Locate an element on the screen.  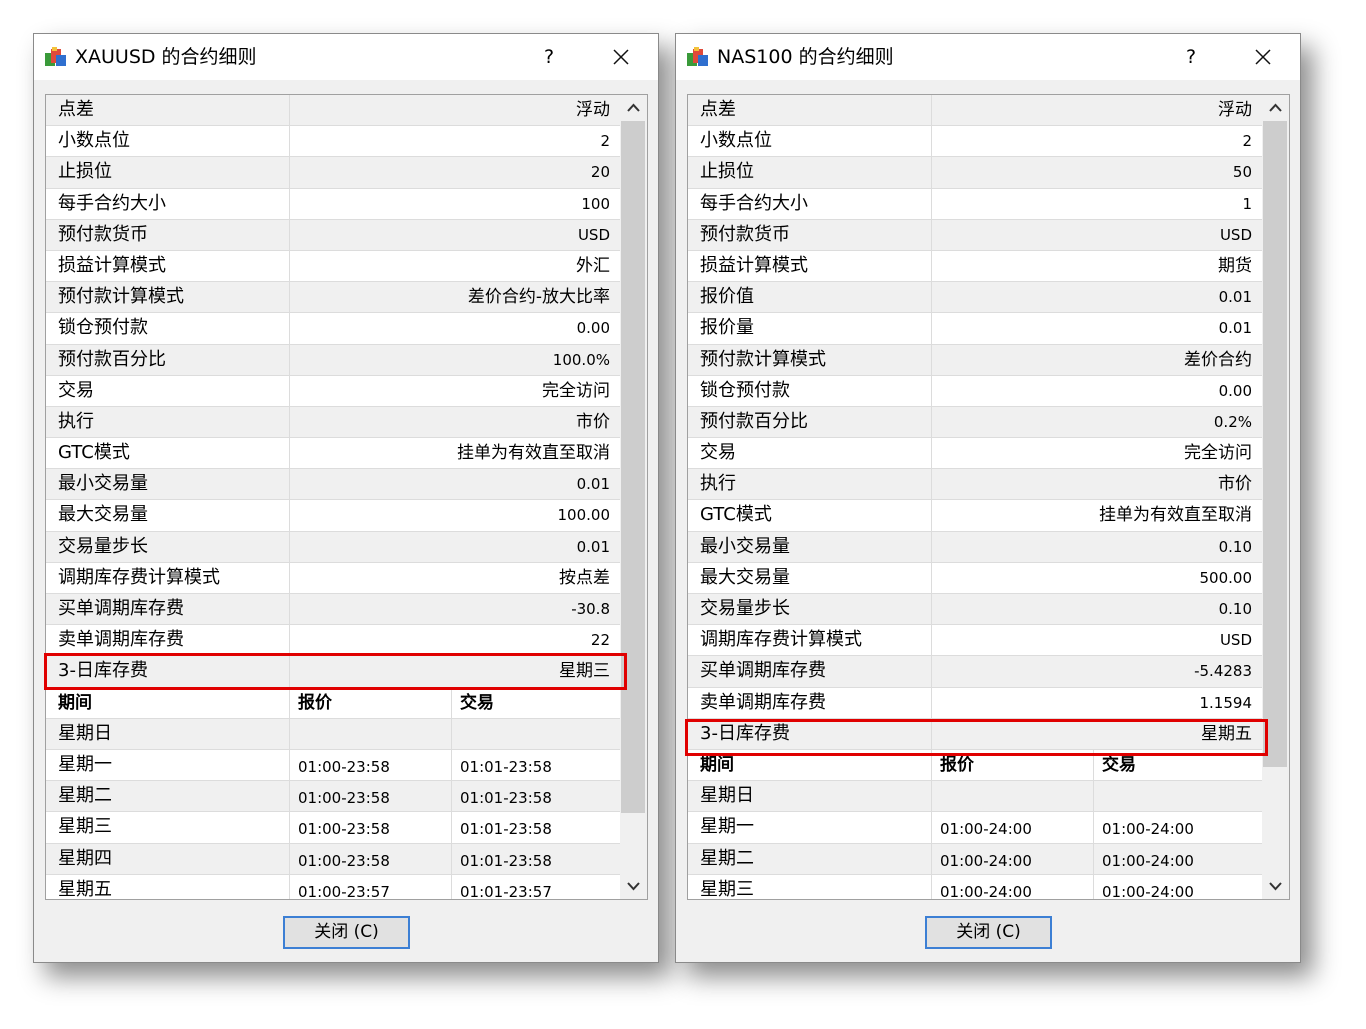
property-value: 50 is located at coordinates (1242, 172).